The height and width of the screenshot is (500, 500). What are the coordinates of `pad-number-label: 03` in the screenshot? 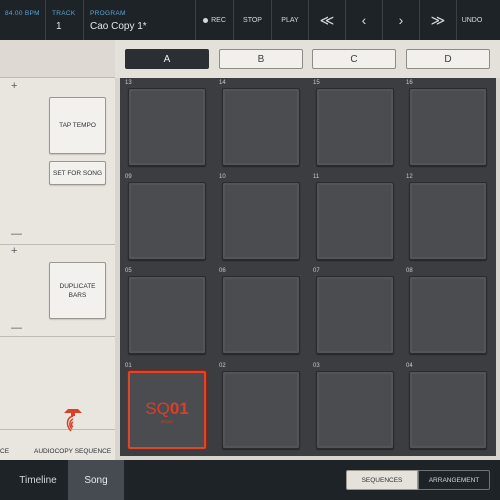 It's located at (316, 366).